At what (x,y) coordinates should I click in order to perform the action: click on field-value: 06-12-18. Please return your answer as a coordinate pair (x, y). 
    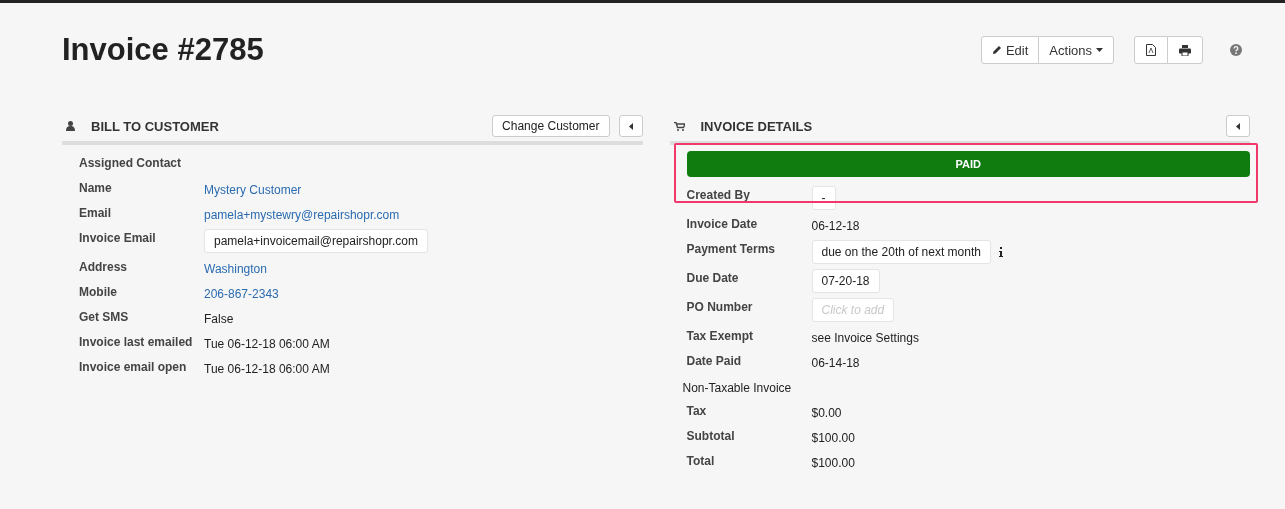
    Looking at the image, I should click on (835, 225).